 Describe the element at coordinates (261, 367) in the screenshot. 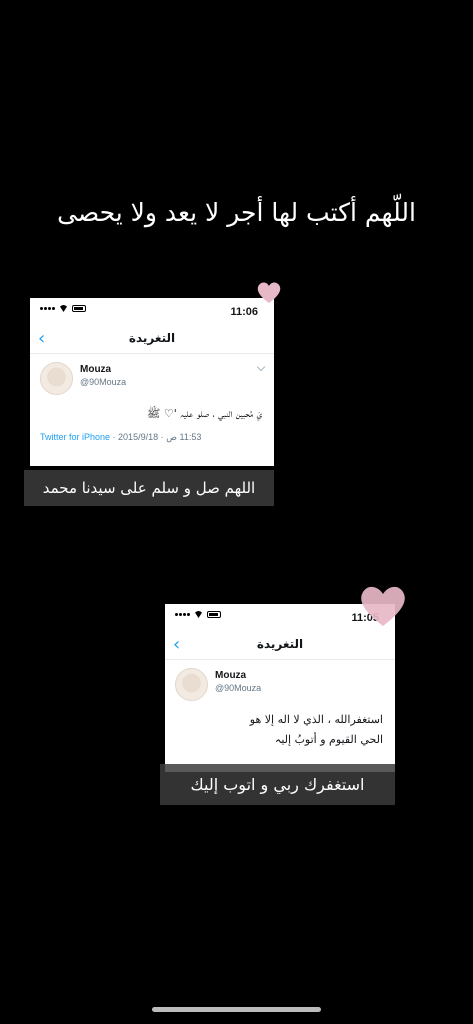

I see `chevron-down-icon` at that location.